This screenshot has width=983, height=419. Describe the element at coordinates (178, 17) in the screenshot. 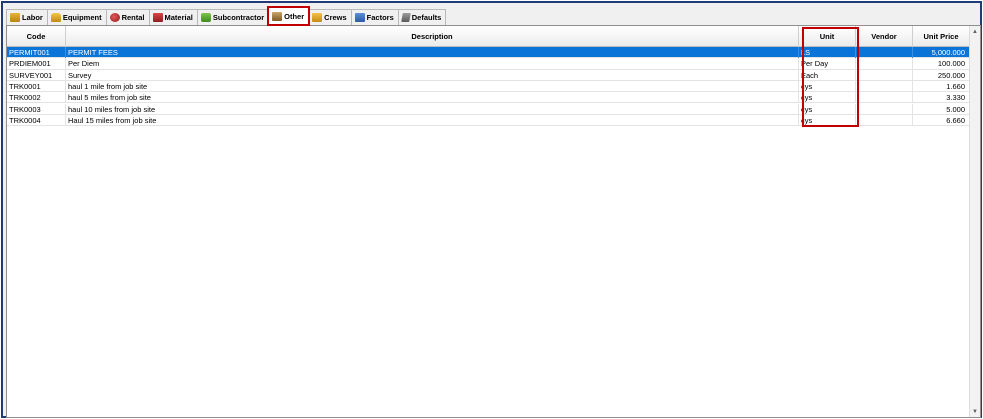

I see `tab-label: Material` at that location.